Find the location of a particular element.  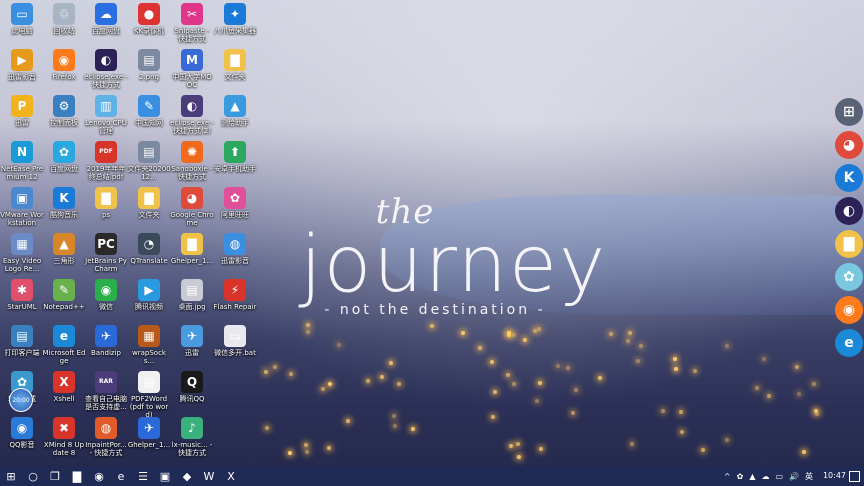

desktop-icon: ◍ 迅雷影音 is located at coordinates (235, 249).